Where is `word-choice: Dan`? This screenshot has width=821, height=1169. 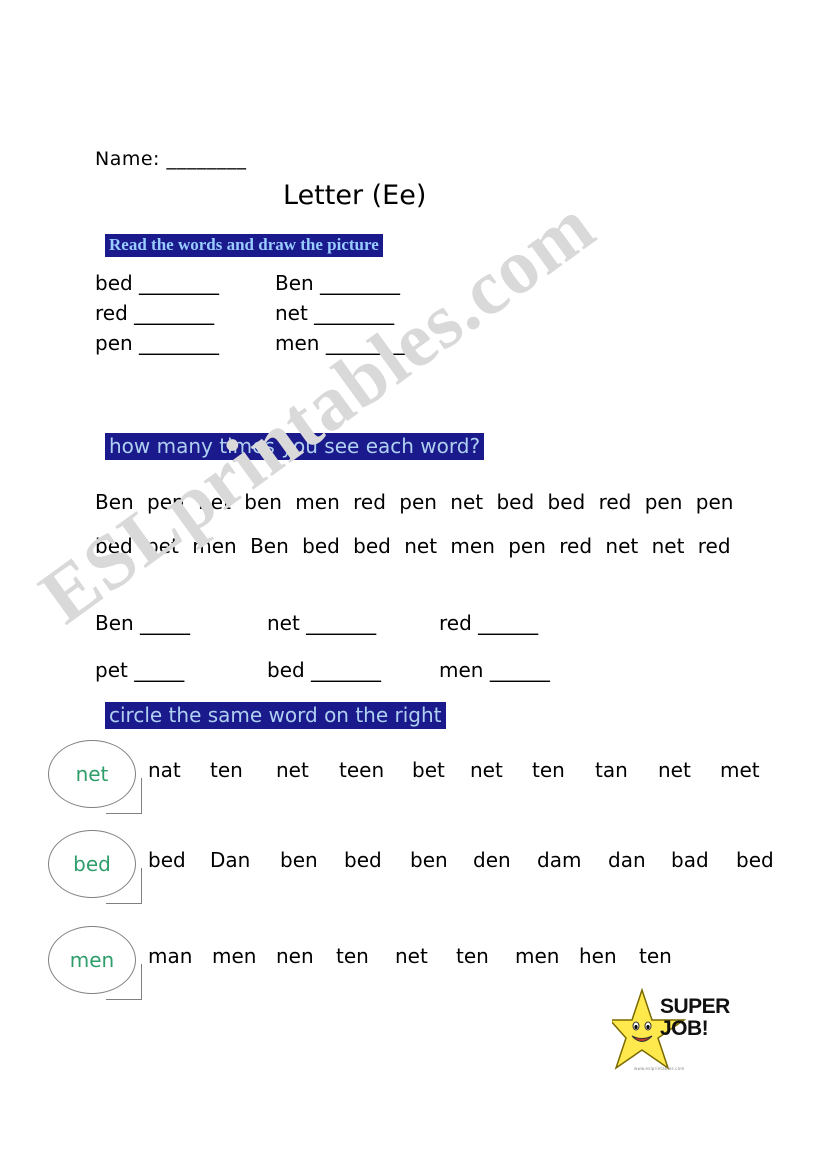
word-choice: Dan is located at coordinates (245, 860).